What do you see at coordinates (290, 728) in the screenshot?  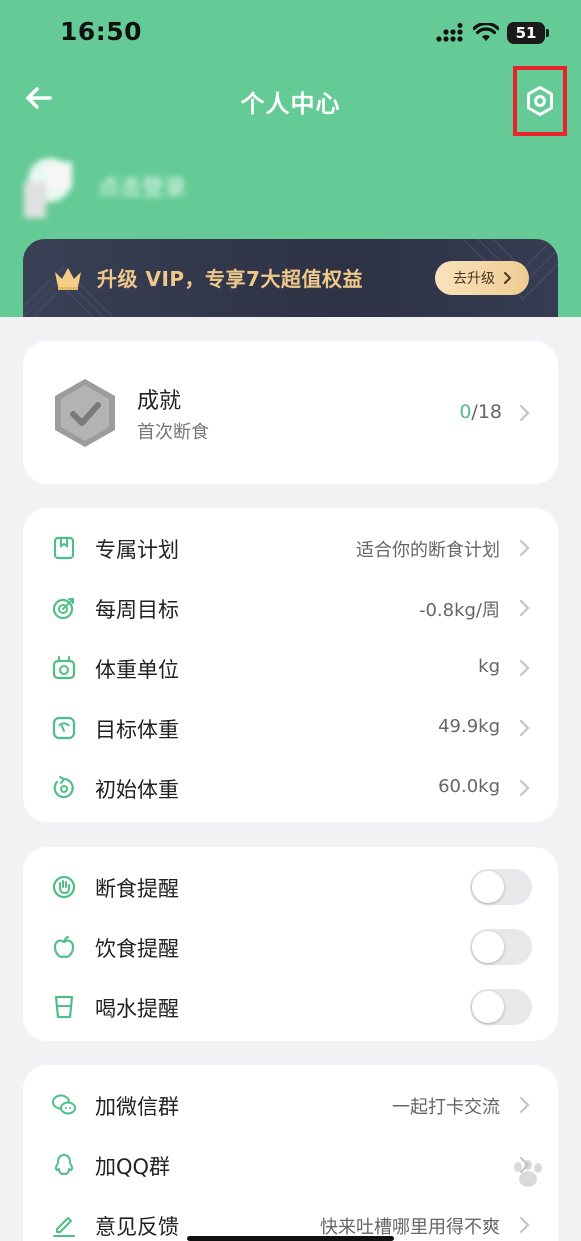 I see `plan-row-goal-weight: 目标体重 49.9kg` at bounding box center [290, 728].